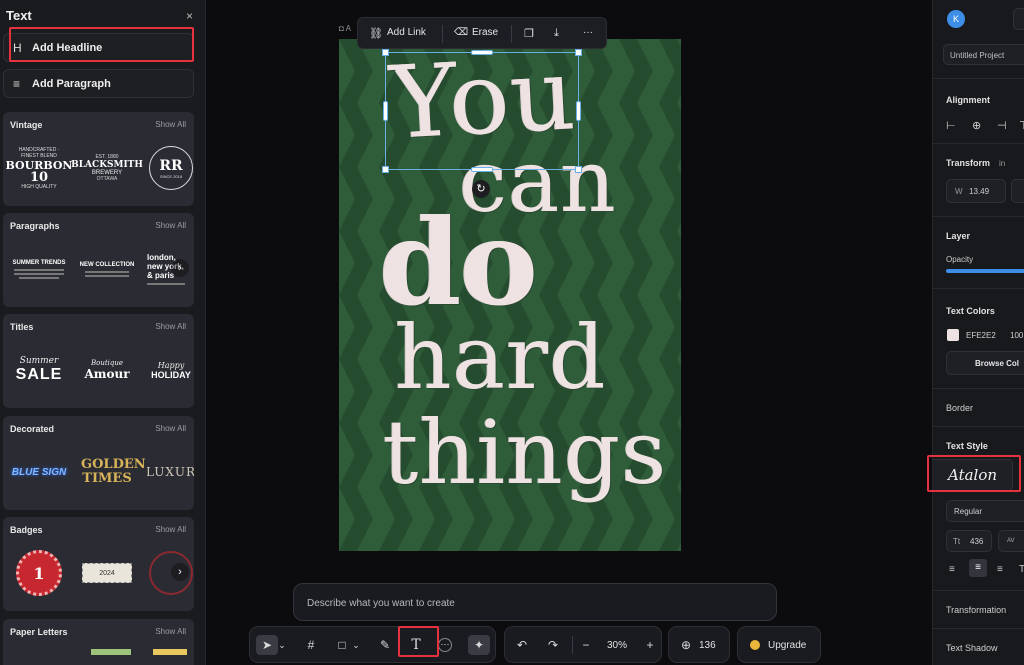  I want to click on more-icon: ···, so click(588, 32).